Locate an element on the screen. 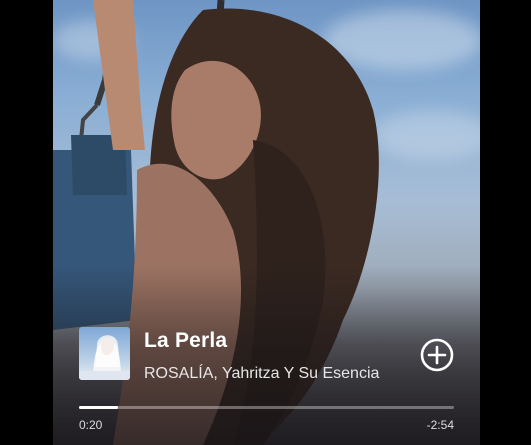 This screenshot has width=531, height=445. add-to-library-button is located at coordinates (437, 355).